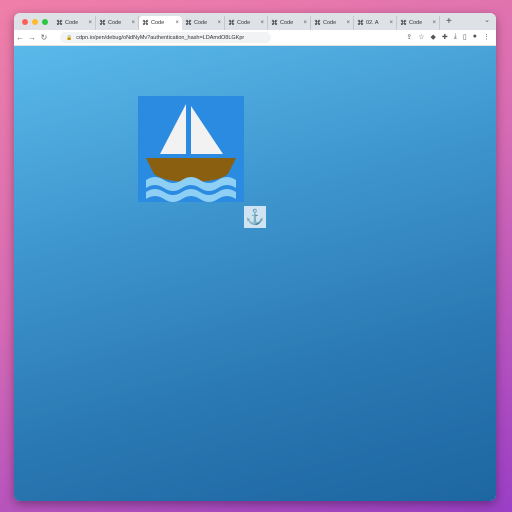  What do you see at coordinates (45, 21) in the screenshot?
I see `maximize-window-button` at bounding box center [45, 21].